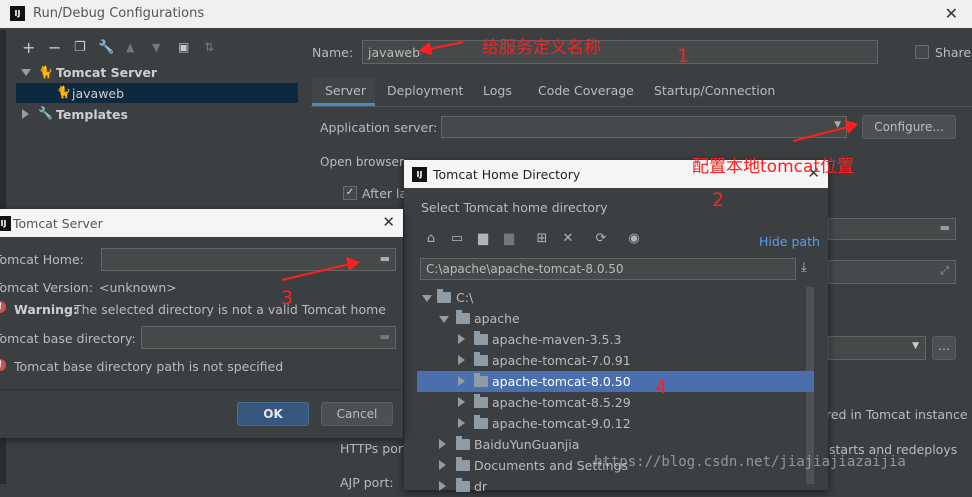 This screenshot has width=972, height=497. I want to click on annotation-number-3: 3, so click(287, 298).